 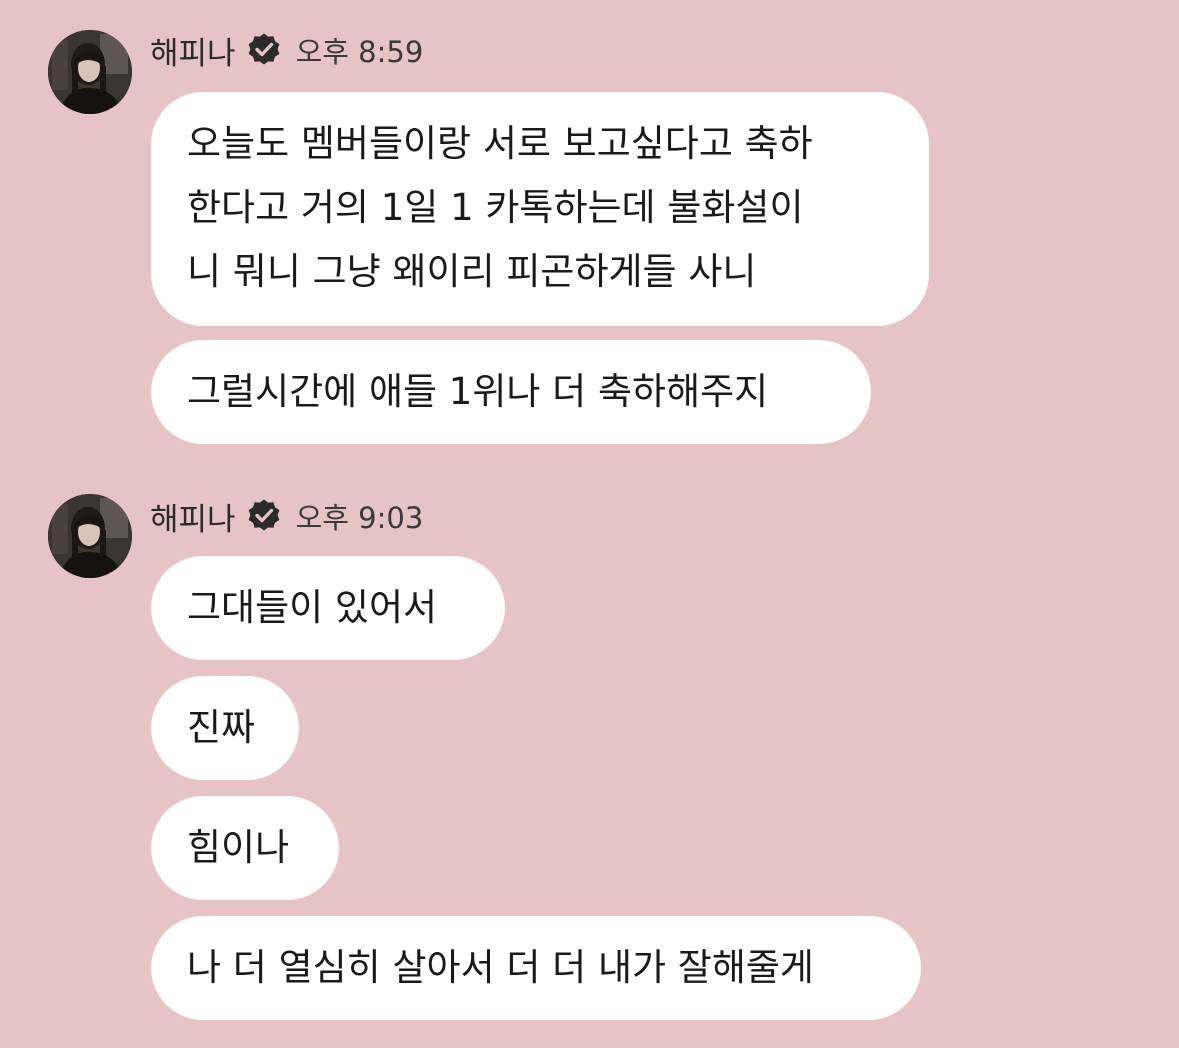 I want to click on message-bubble: 진짜, so click(x=225, y=728).